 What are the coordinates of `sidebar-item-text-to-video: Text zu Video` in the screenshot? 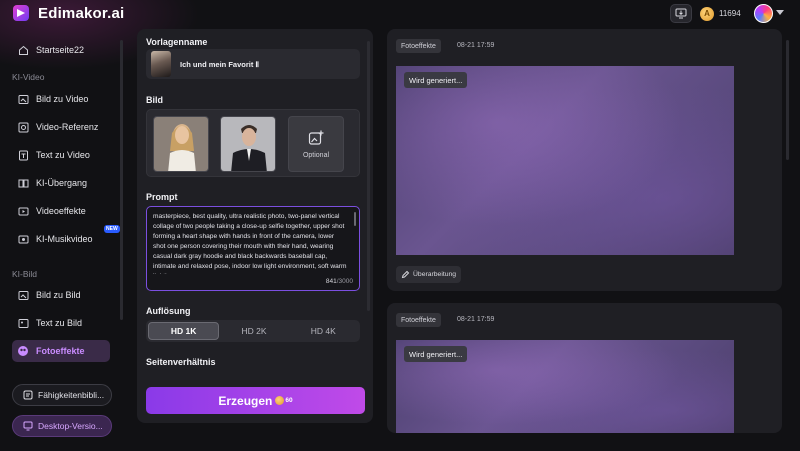 It's located at (61, 155).